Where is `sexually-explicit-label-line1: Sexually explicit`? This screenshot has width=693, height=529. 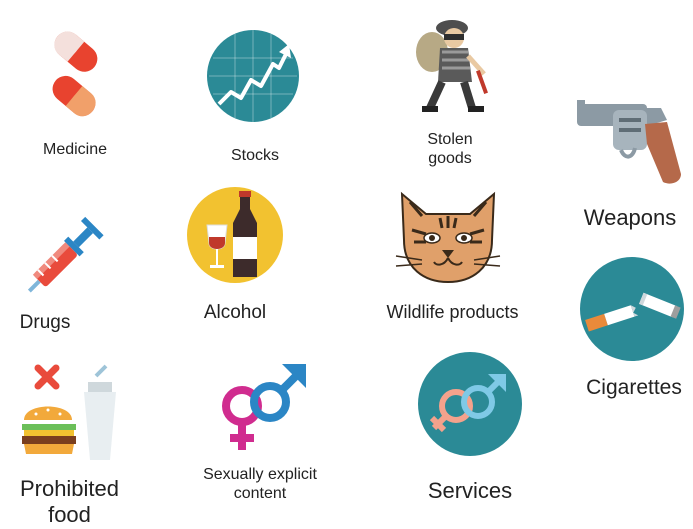 sexually-explicit-label-line1: Sexually explicit is located at coordinates (260, 474).